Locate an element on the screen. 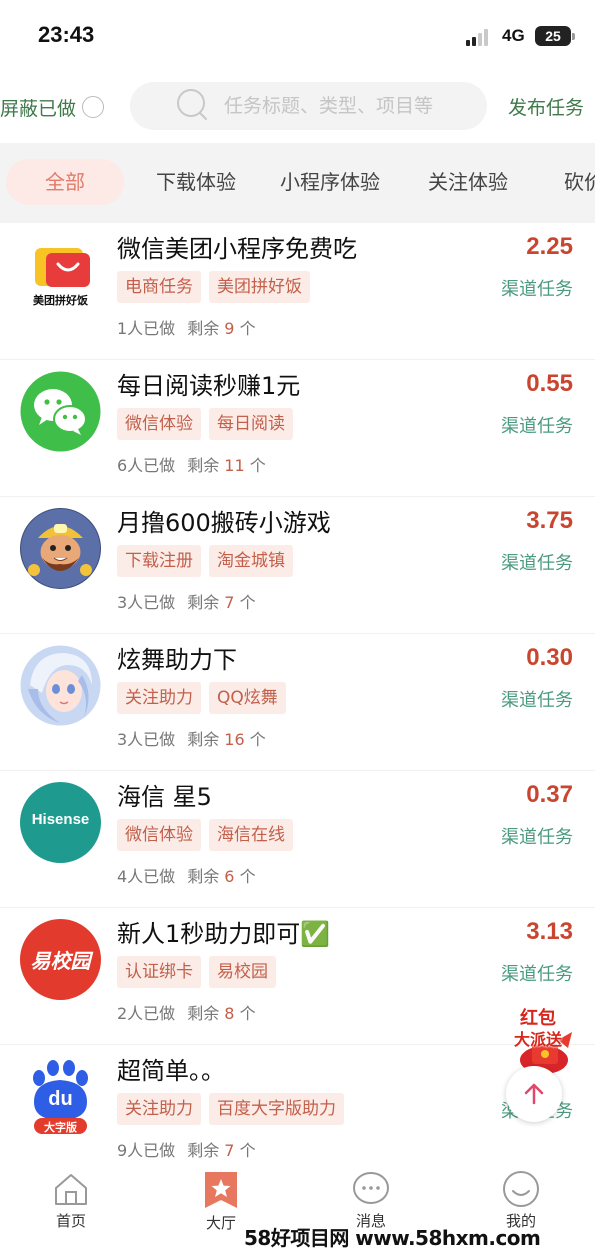 The image size is (595, 1249). search-bar is located at coordinates (308, 106).